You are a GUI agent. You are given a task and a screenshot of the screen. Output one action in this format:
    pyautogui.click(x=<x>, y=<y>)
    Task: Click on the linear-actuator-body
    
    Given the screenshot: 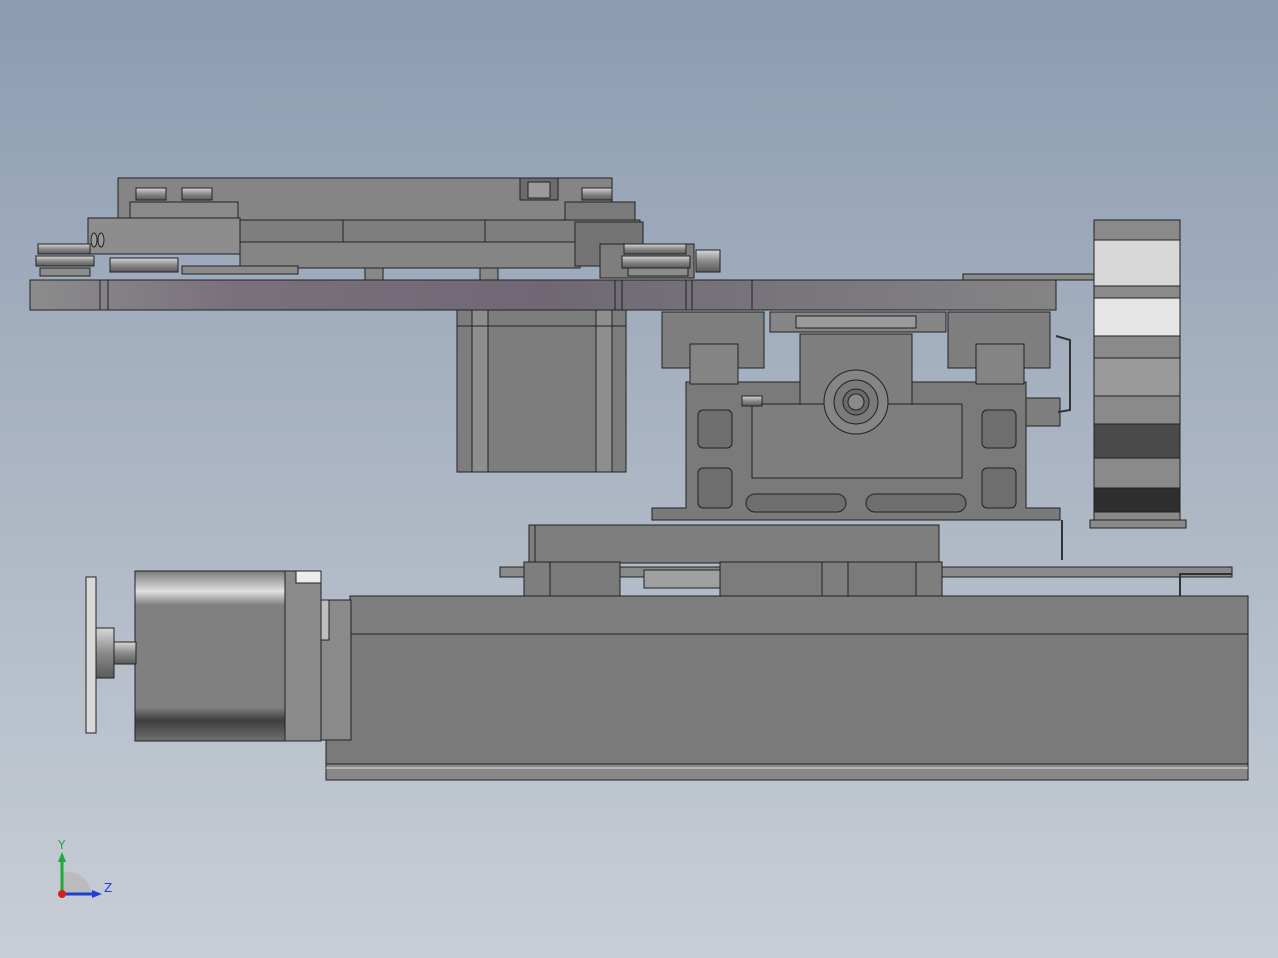 What is the action you would take?
    pyautogui.click(x=787, y=688)
    